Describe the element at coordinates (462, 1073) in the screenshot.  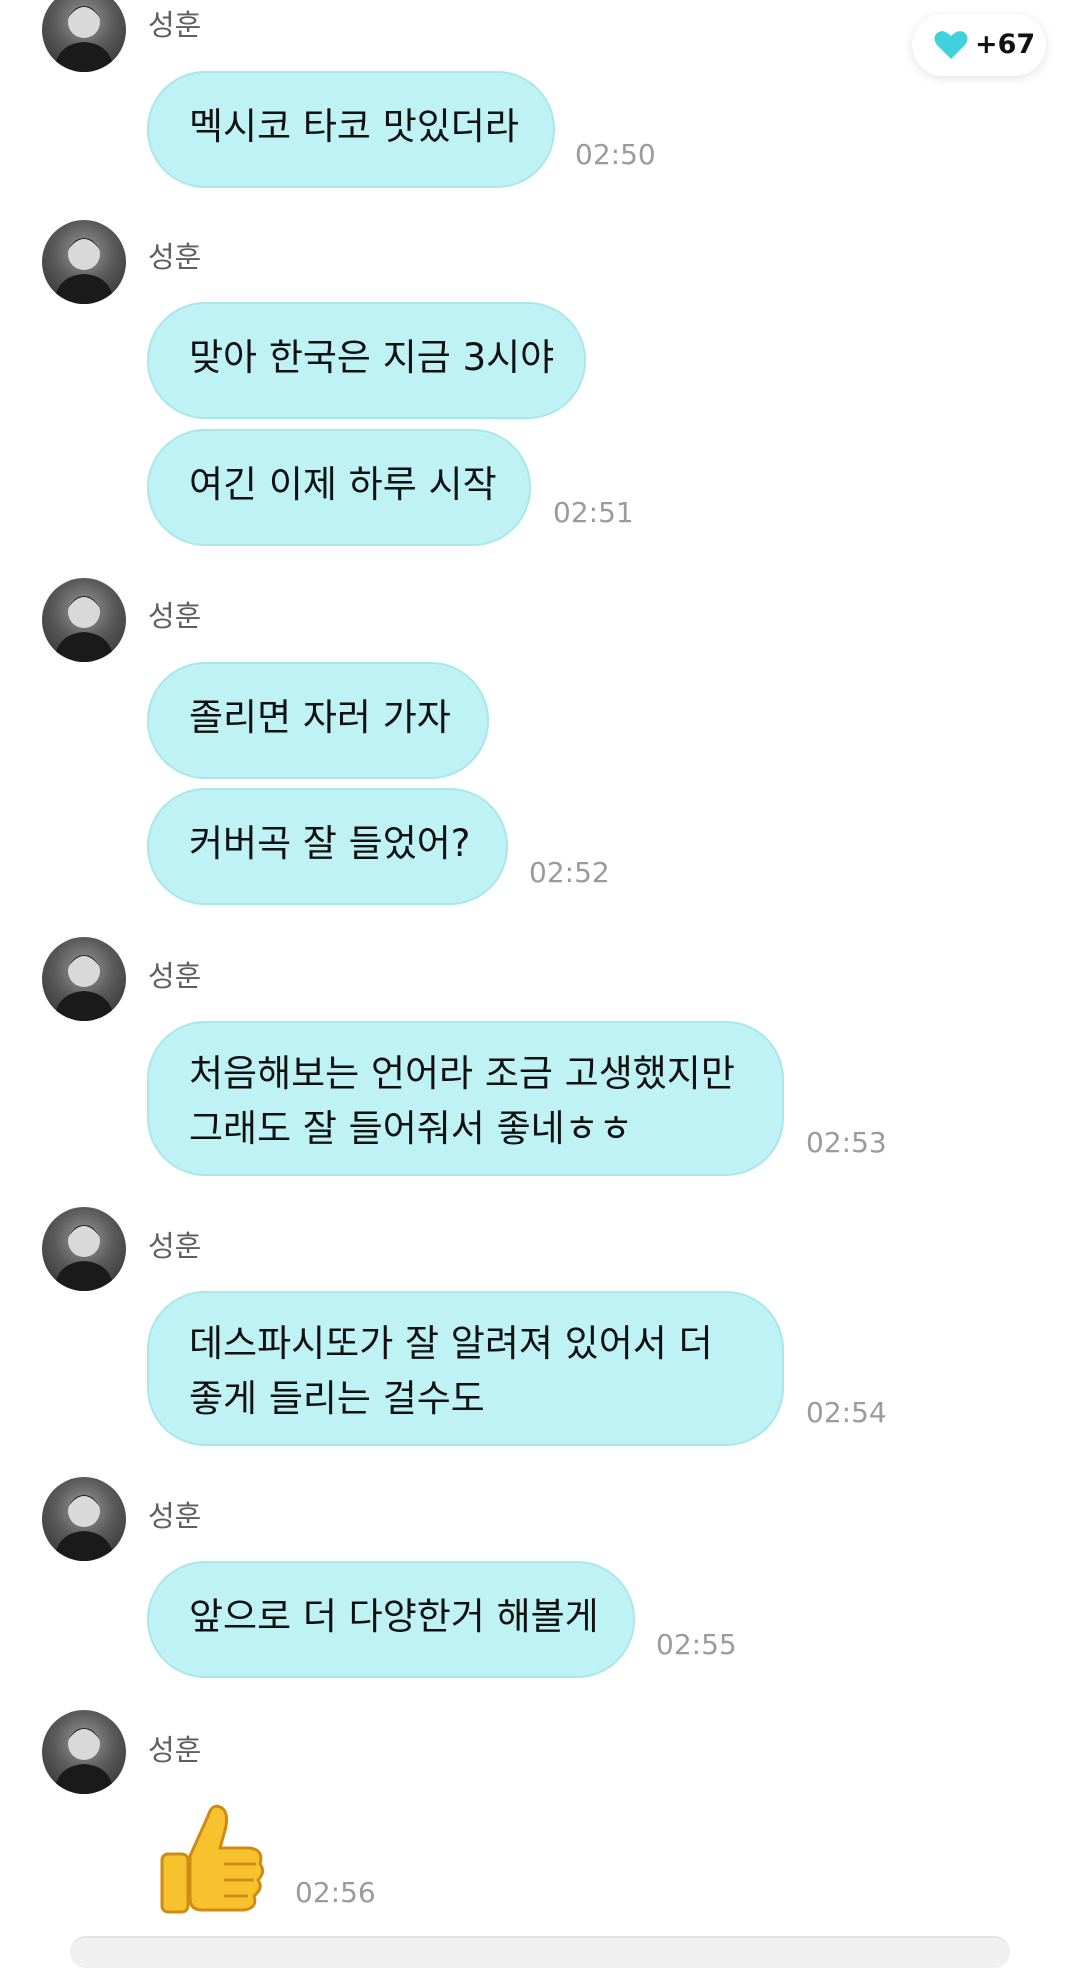
I see `message-text: 처음해보는 언어라 조금 고생했지만` at that location.